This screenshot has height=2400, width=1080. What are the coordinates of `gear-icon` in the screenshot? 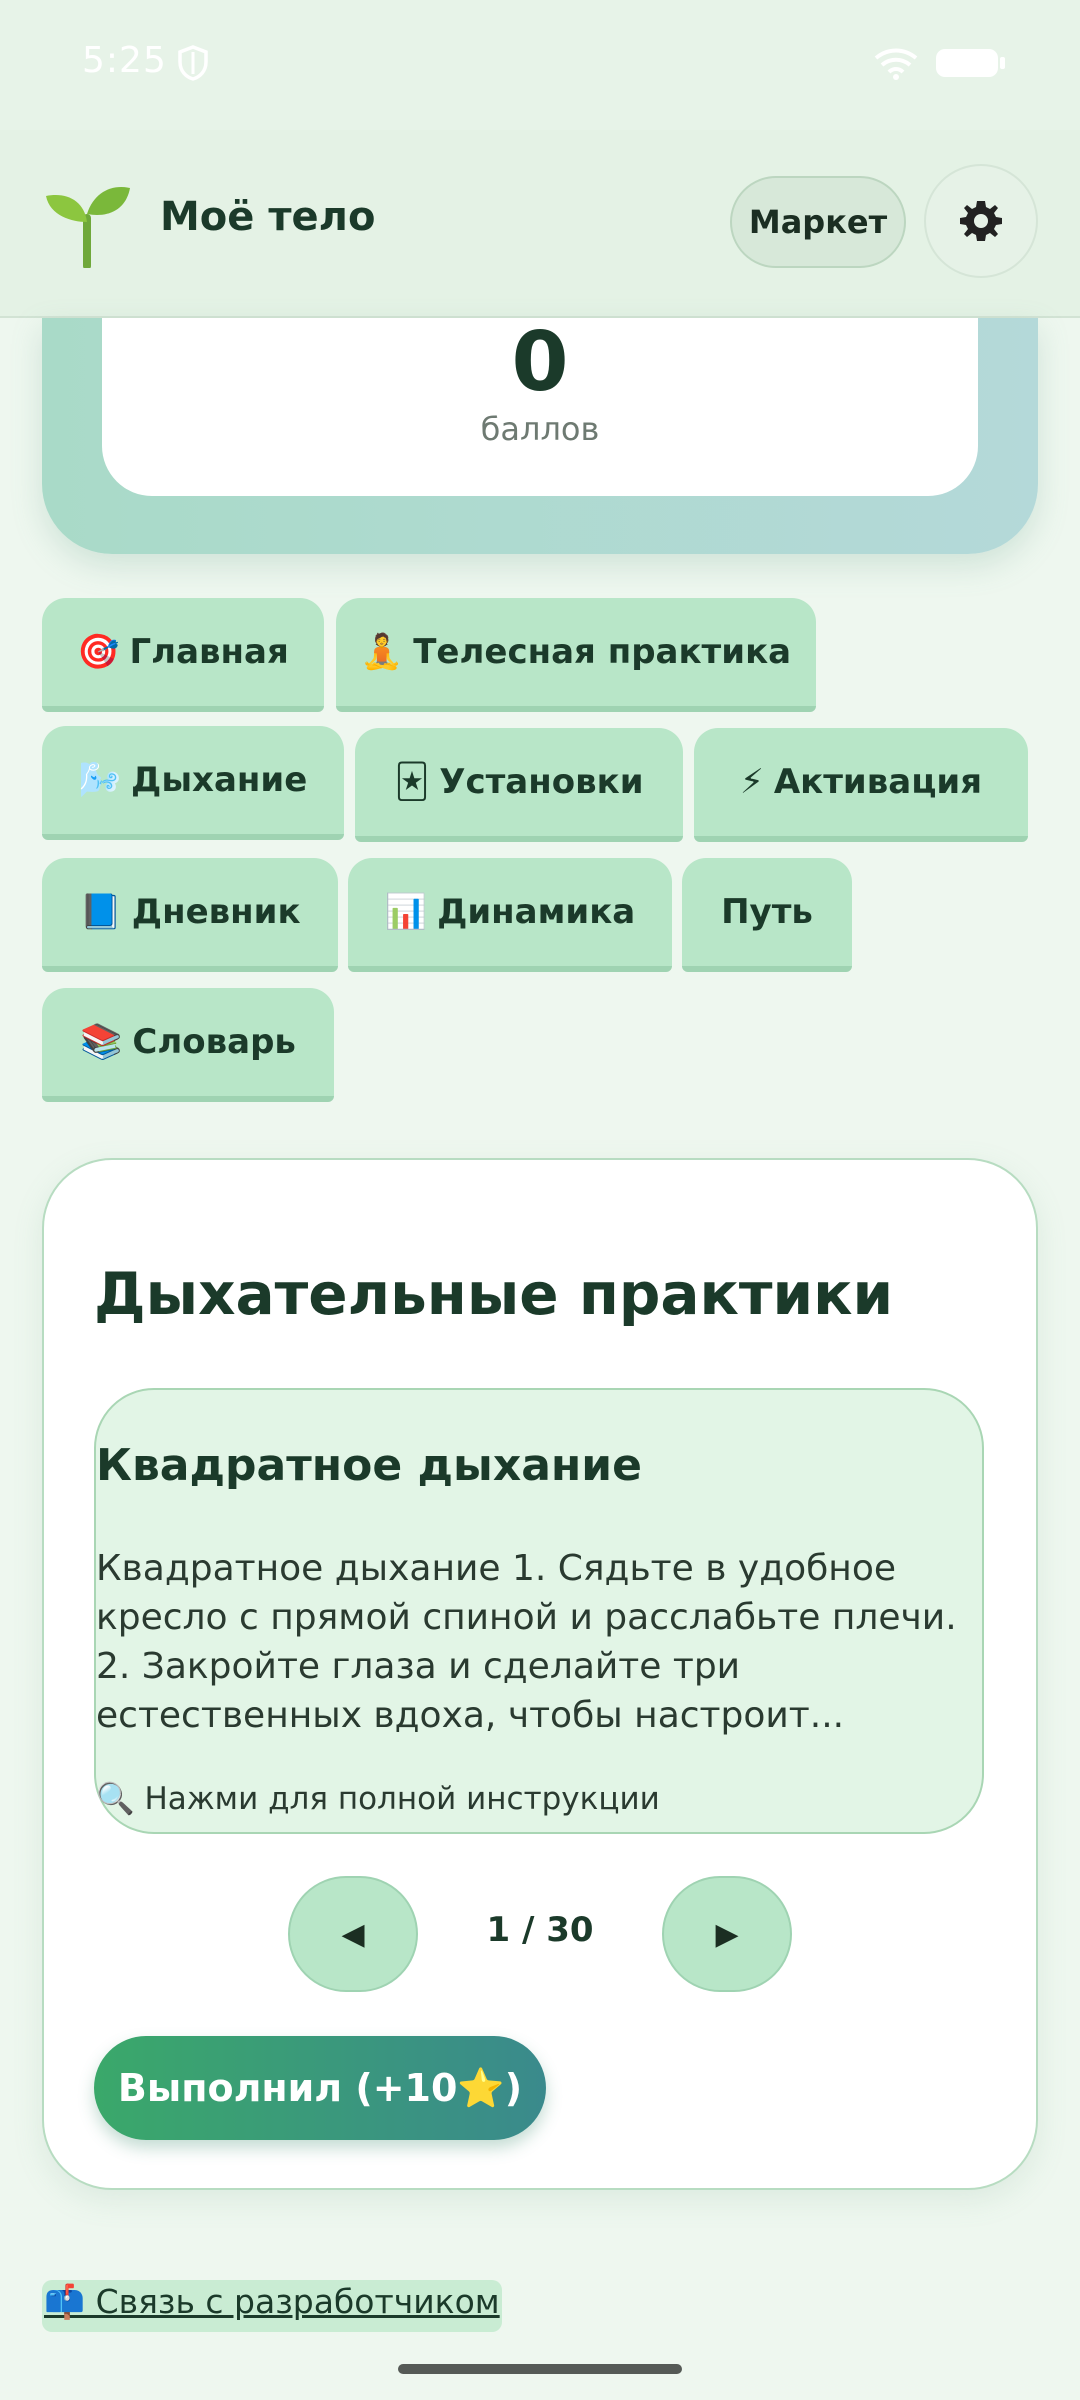 It's located at (981, 221).